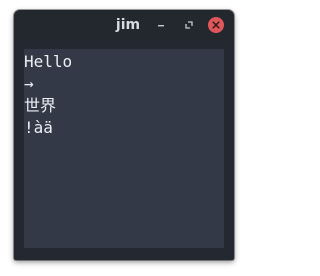 The height and width of the screenshot is (276, 320). I want to click on title-bar: jim, so click(124, 25).